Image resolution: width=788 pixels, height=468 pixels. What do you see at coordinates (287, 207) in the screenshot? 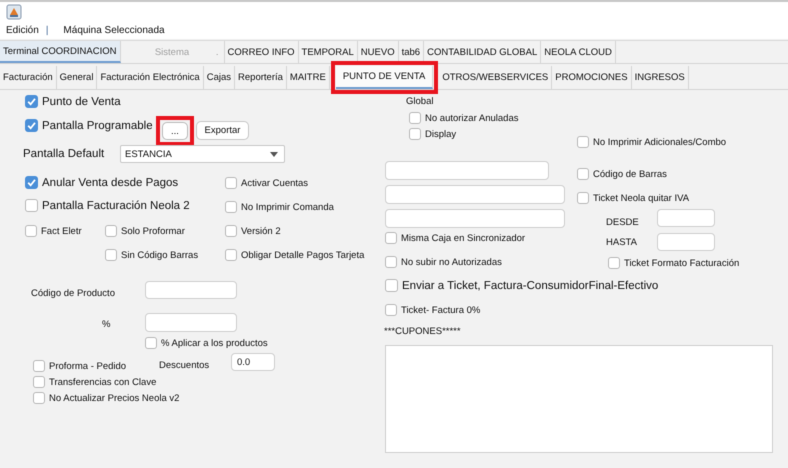
I see `checkbox-label: No Imprimir Comanda` at bounding box center [287, 207].